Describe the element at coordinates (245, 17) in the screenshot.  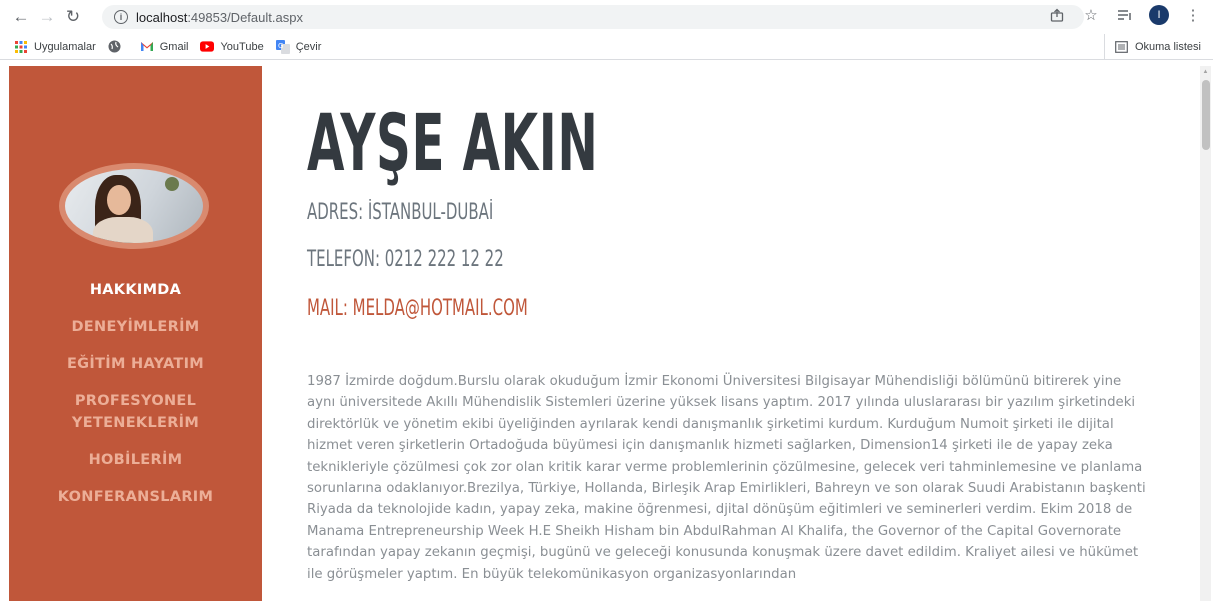
I see `url-path: :49853/Default.aspx` at that location.